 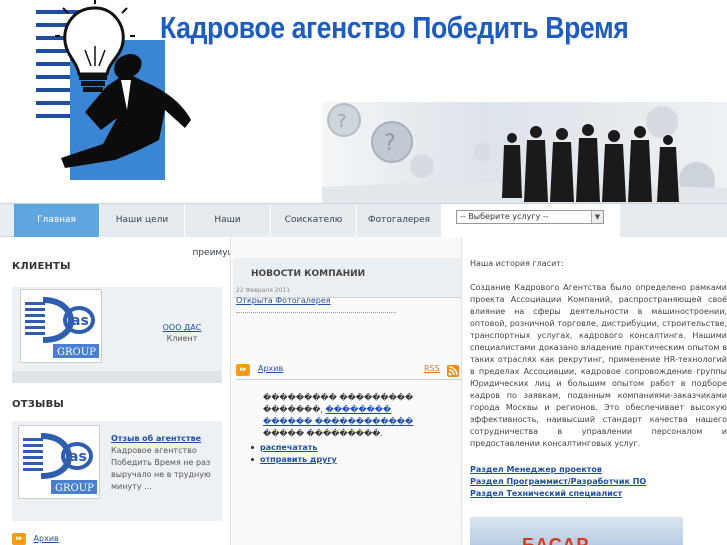 What do you see at coordinates (283, 300) in the screenshot?
I see `news-headline-link: Открыта Фотогалерея` at bounding box center [283, 300].